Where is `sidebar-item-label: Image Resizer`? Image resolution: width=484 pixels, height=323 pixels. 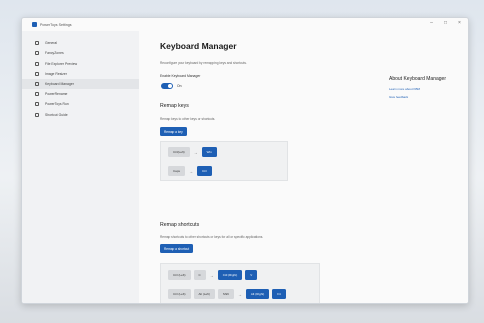
sidebar-item-label: Image Resizer is located at coordinates (56, 73).